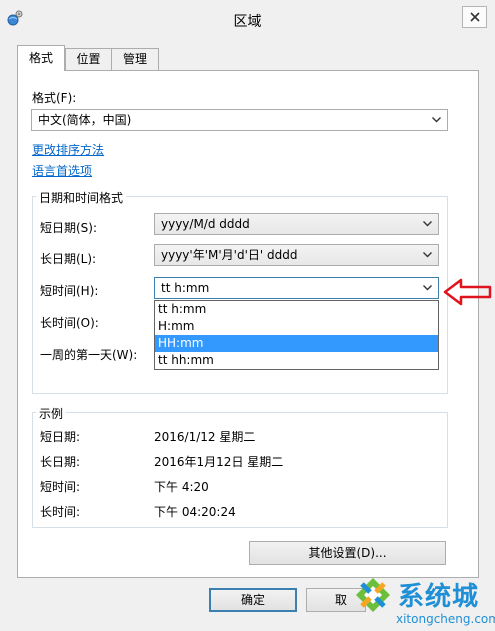  I want to click on dropdown-option: H:mm, so click(296, 326).